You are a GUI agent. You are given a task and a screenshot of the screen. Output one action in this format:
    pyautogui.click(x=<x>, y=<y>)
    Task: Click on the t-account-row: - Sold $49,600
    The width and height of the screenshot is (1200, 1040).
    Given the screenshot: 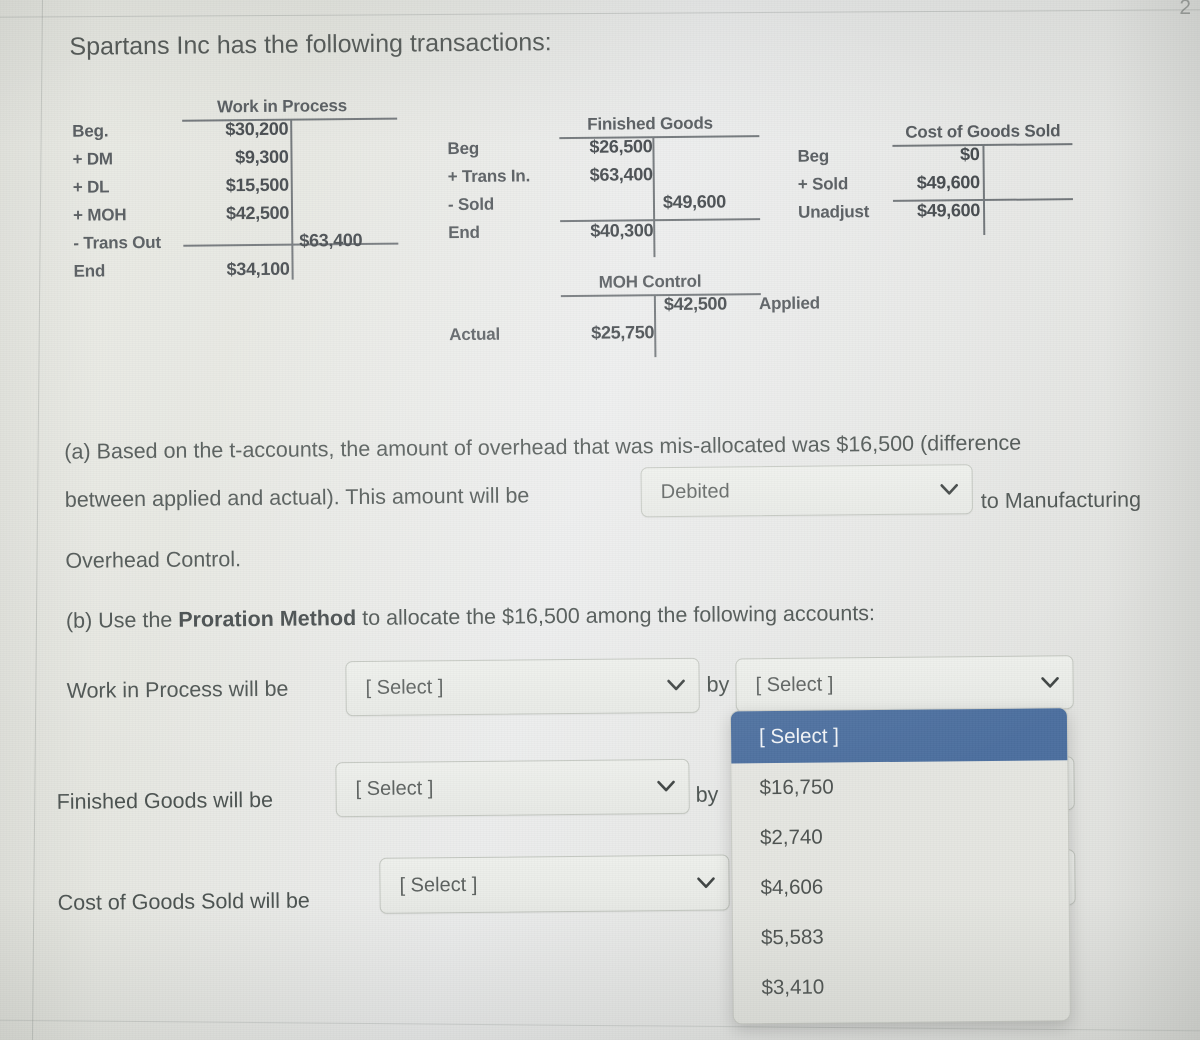 What is the action you would take?
    pyautogui.click(x=615, y=206)
    